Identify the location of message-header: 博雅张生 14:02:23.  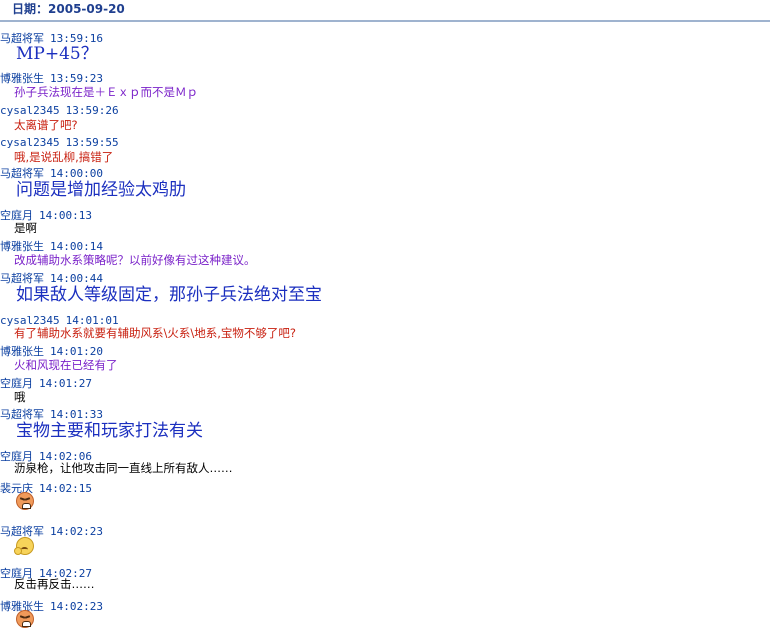
(51, 607).